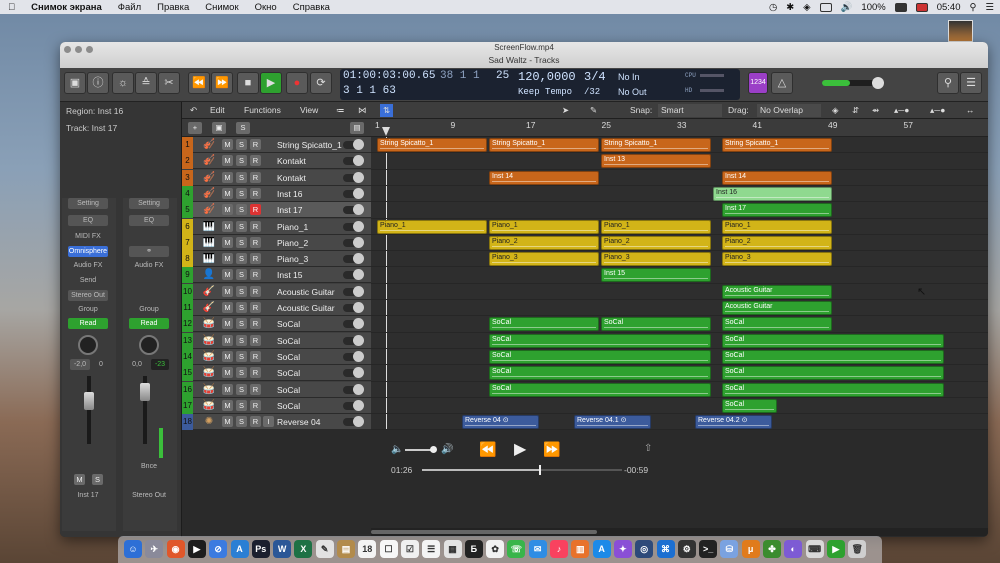  Describe the element at coordinates (357, 128) in the screenshot. I see `track-options-icon: ▤` at that location.